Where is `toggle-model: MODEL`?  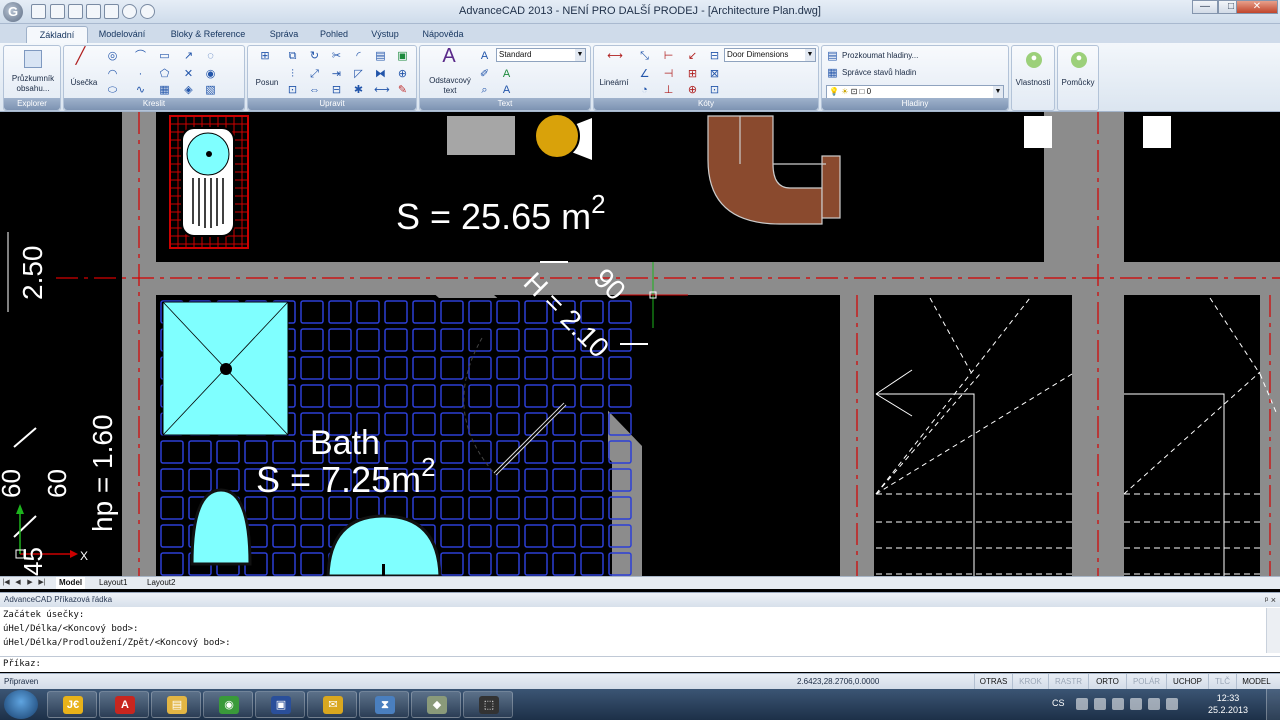
toggle-model: MODEL is located at coordinates (1256, 681).